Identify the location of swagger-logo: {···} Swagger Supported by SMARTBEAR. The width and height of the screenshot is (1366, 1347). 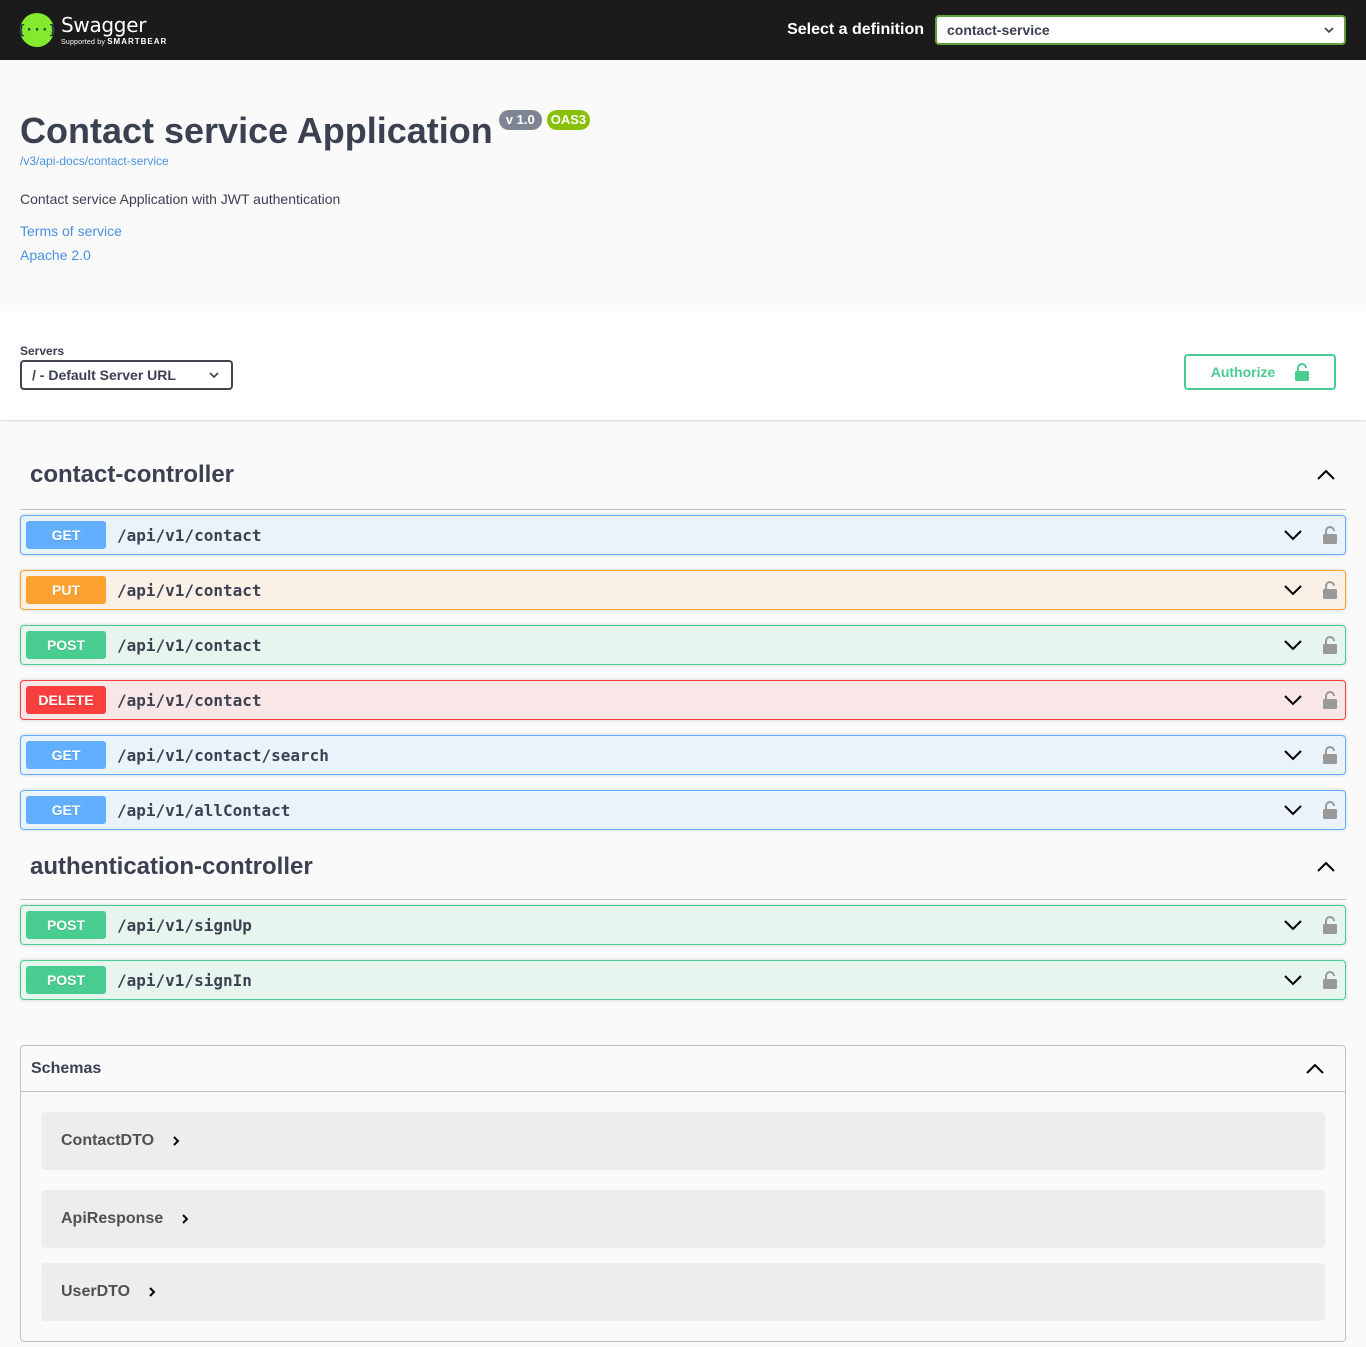
(92, 30).